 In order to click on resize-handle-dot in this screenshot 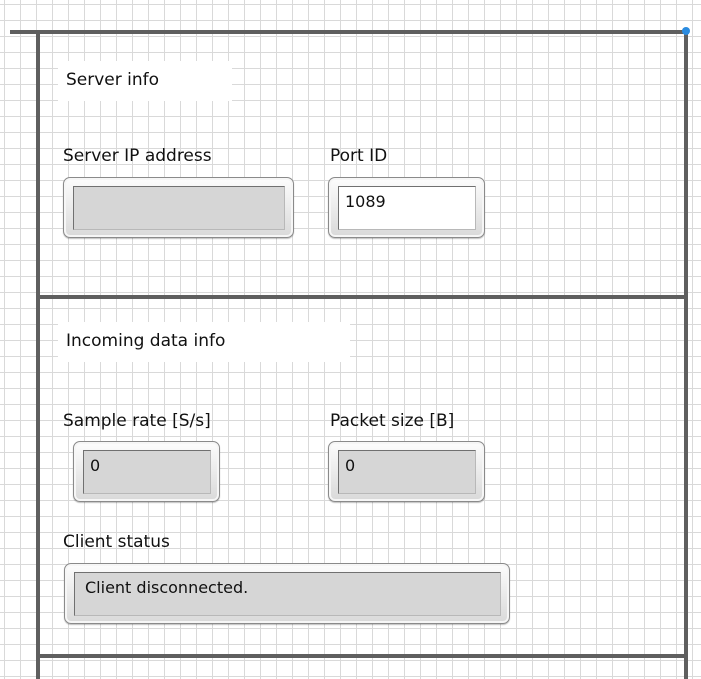, I will do `click(686, 31)`.